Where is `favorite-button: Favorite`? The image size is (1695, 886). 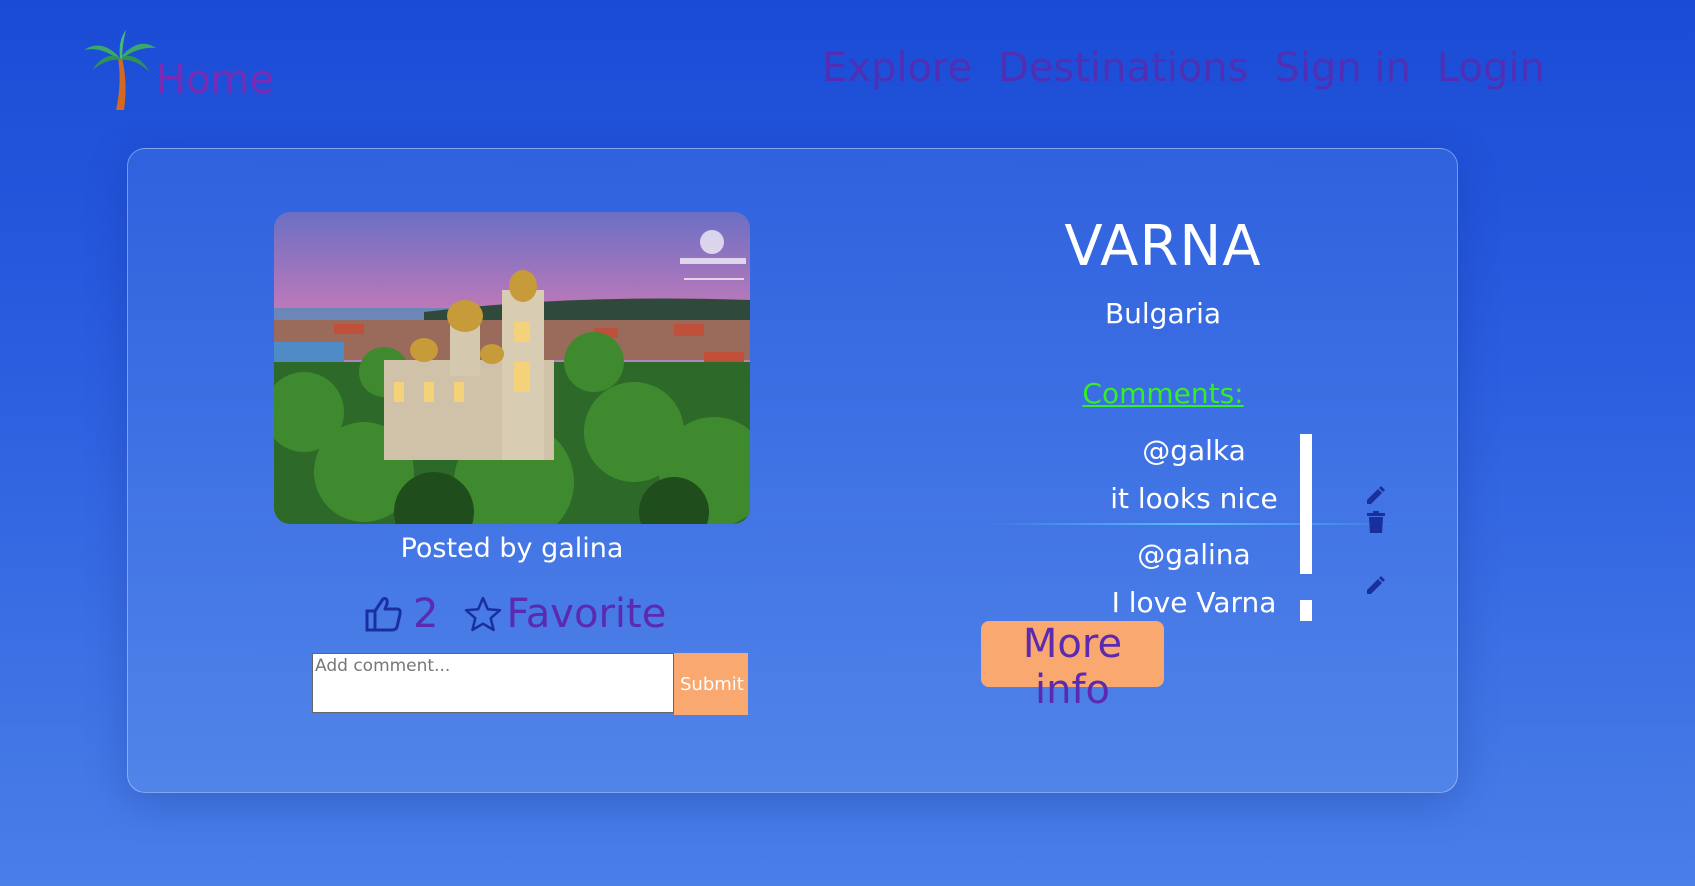 favorite-button: Favorite is located at coordinates (565, 614).